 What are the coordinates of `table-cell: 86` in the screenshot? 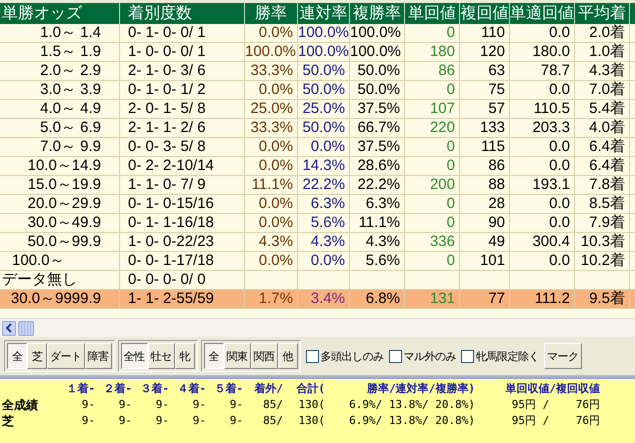 It's located at (496, 165).